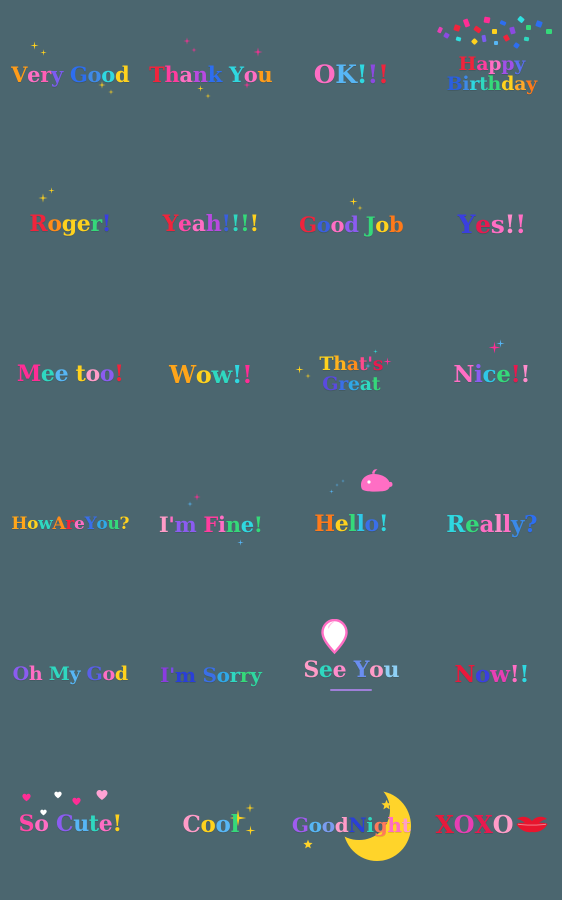 The image size is (562, 900). I want to click on happy-birthday-sticker: HappyBirthday, so click(492, 75).